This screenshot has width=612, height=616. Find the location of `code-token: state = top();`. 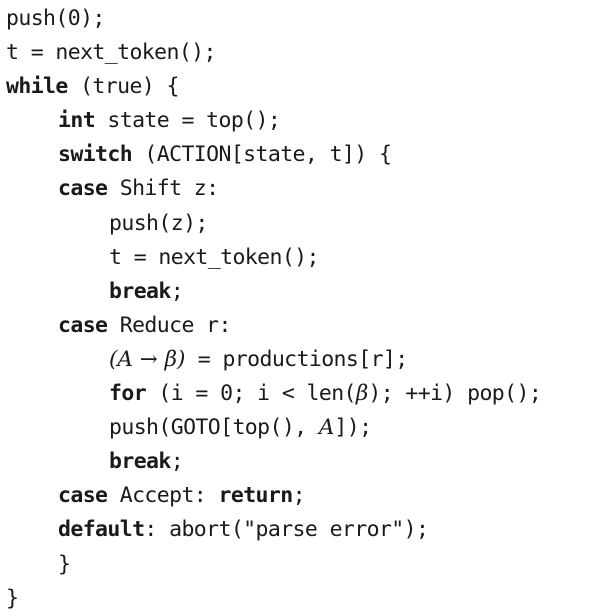

code-token: state = top(); is located at coordinates (188, 121).